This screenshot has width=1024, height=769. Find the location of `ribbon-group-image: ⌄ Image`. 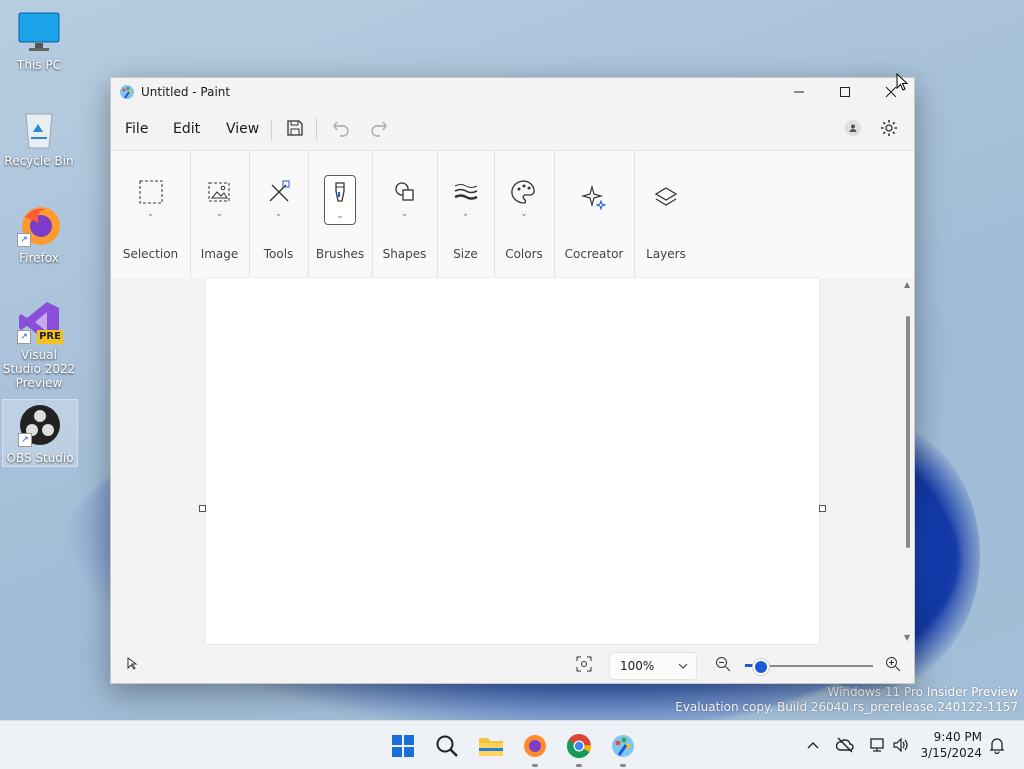

ribbon-group-image: ⌄ Image is located at coordinates (220, 214).